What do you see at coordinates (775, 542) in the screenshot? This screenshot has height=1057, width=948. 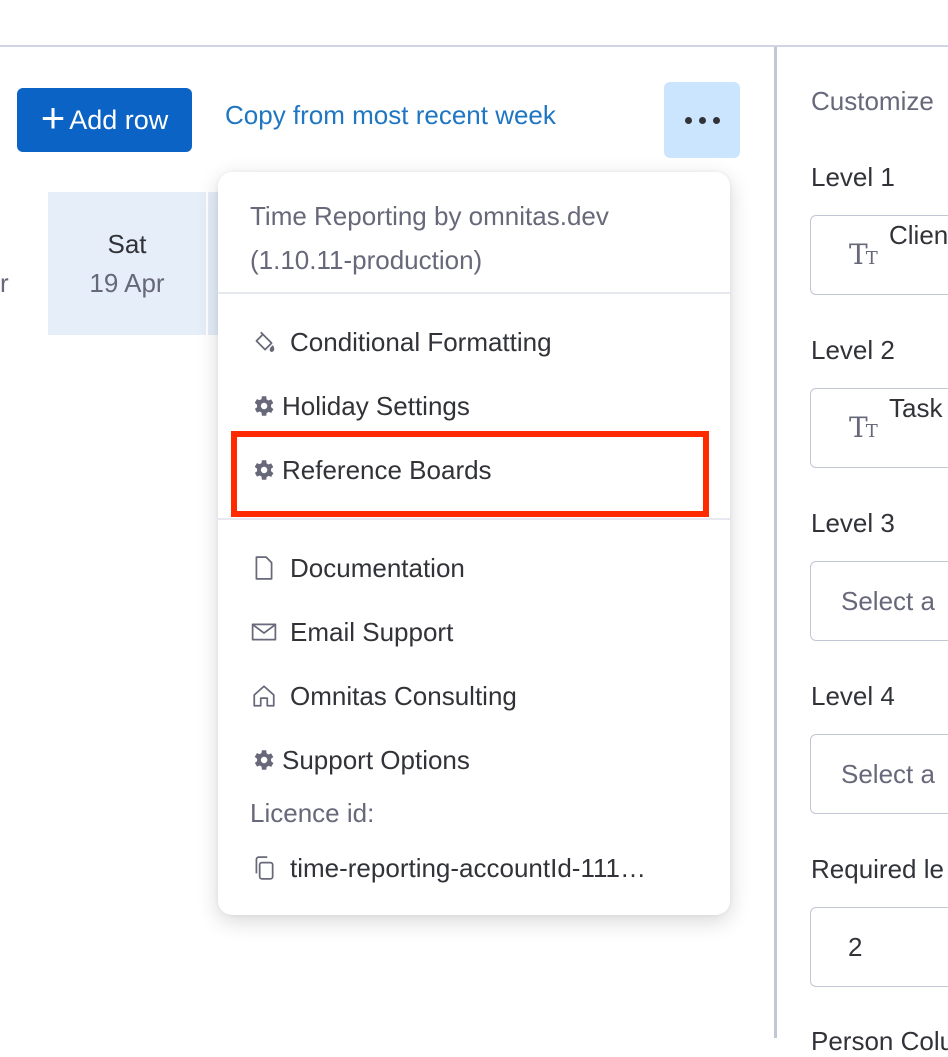 I see `panel-divider` at bounding box center [775, 542].